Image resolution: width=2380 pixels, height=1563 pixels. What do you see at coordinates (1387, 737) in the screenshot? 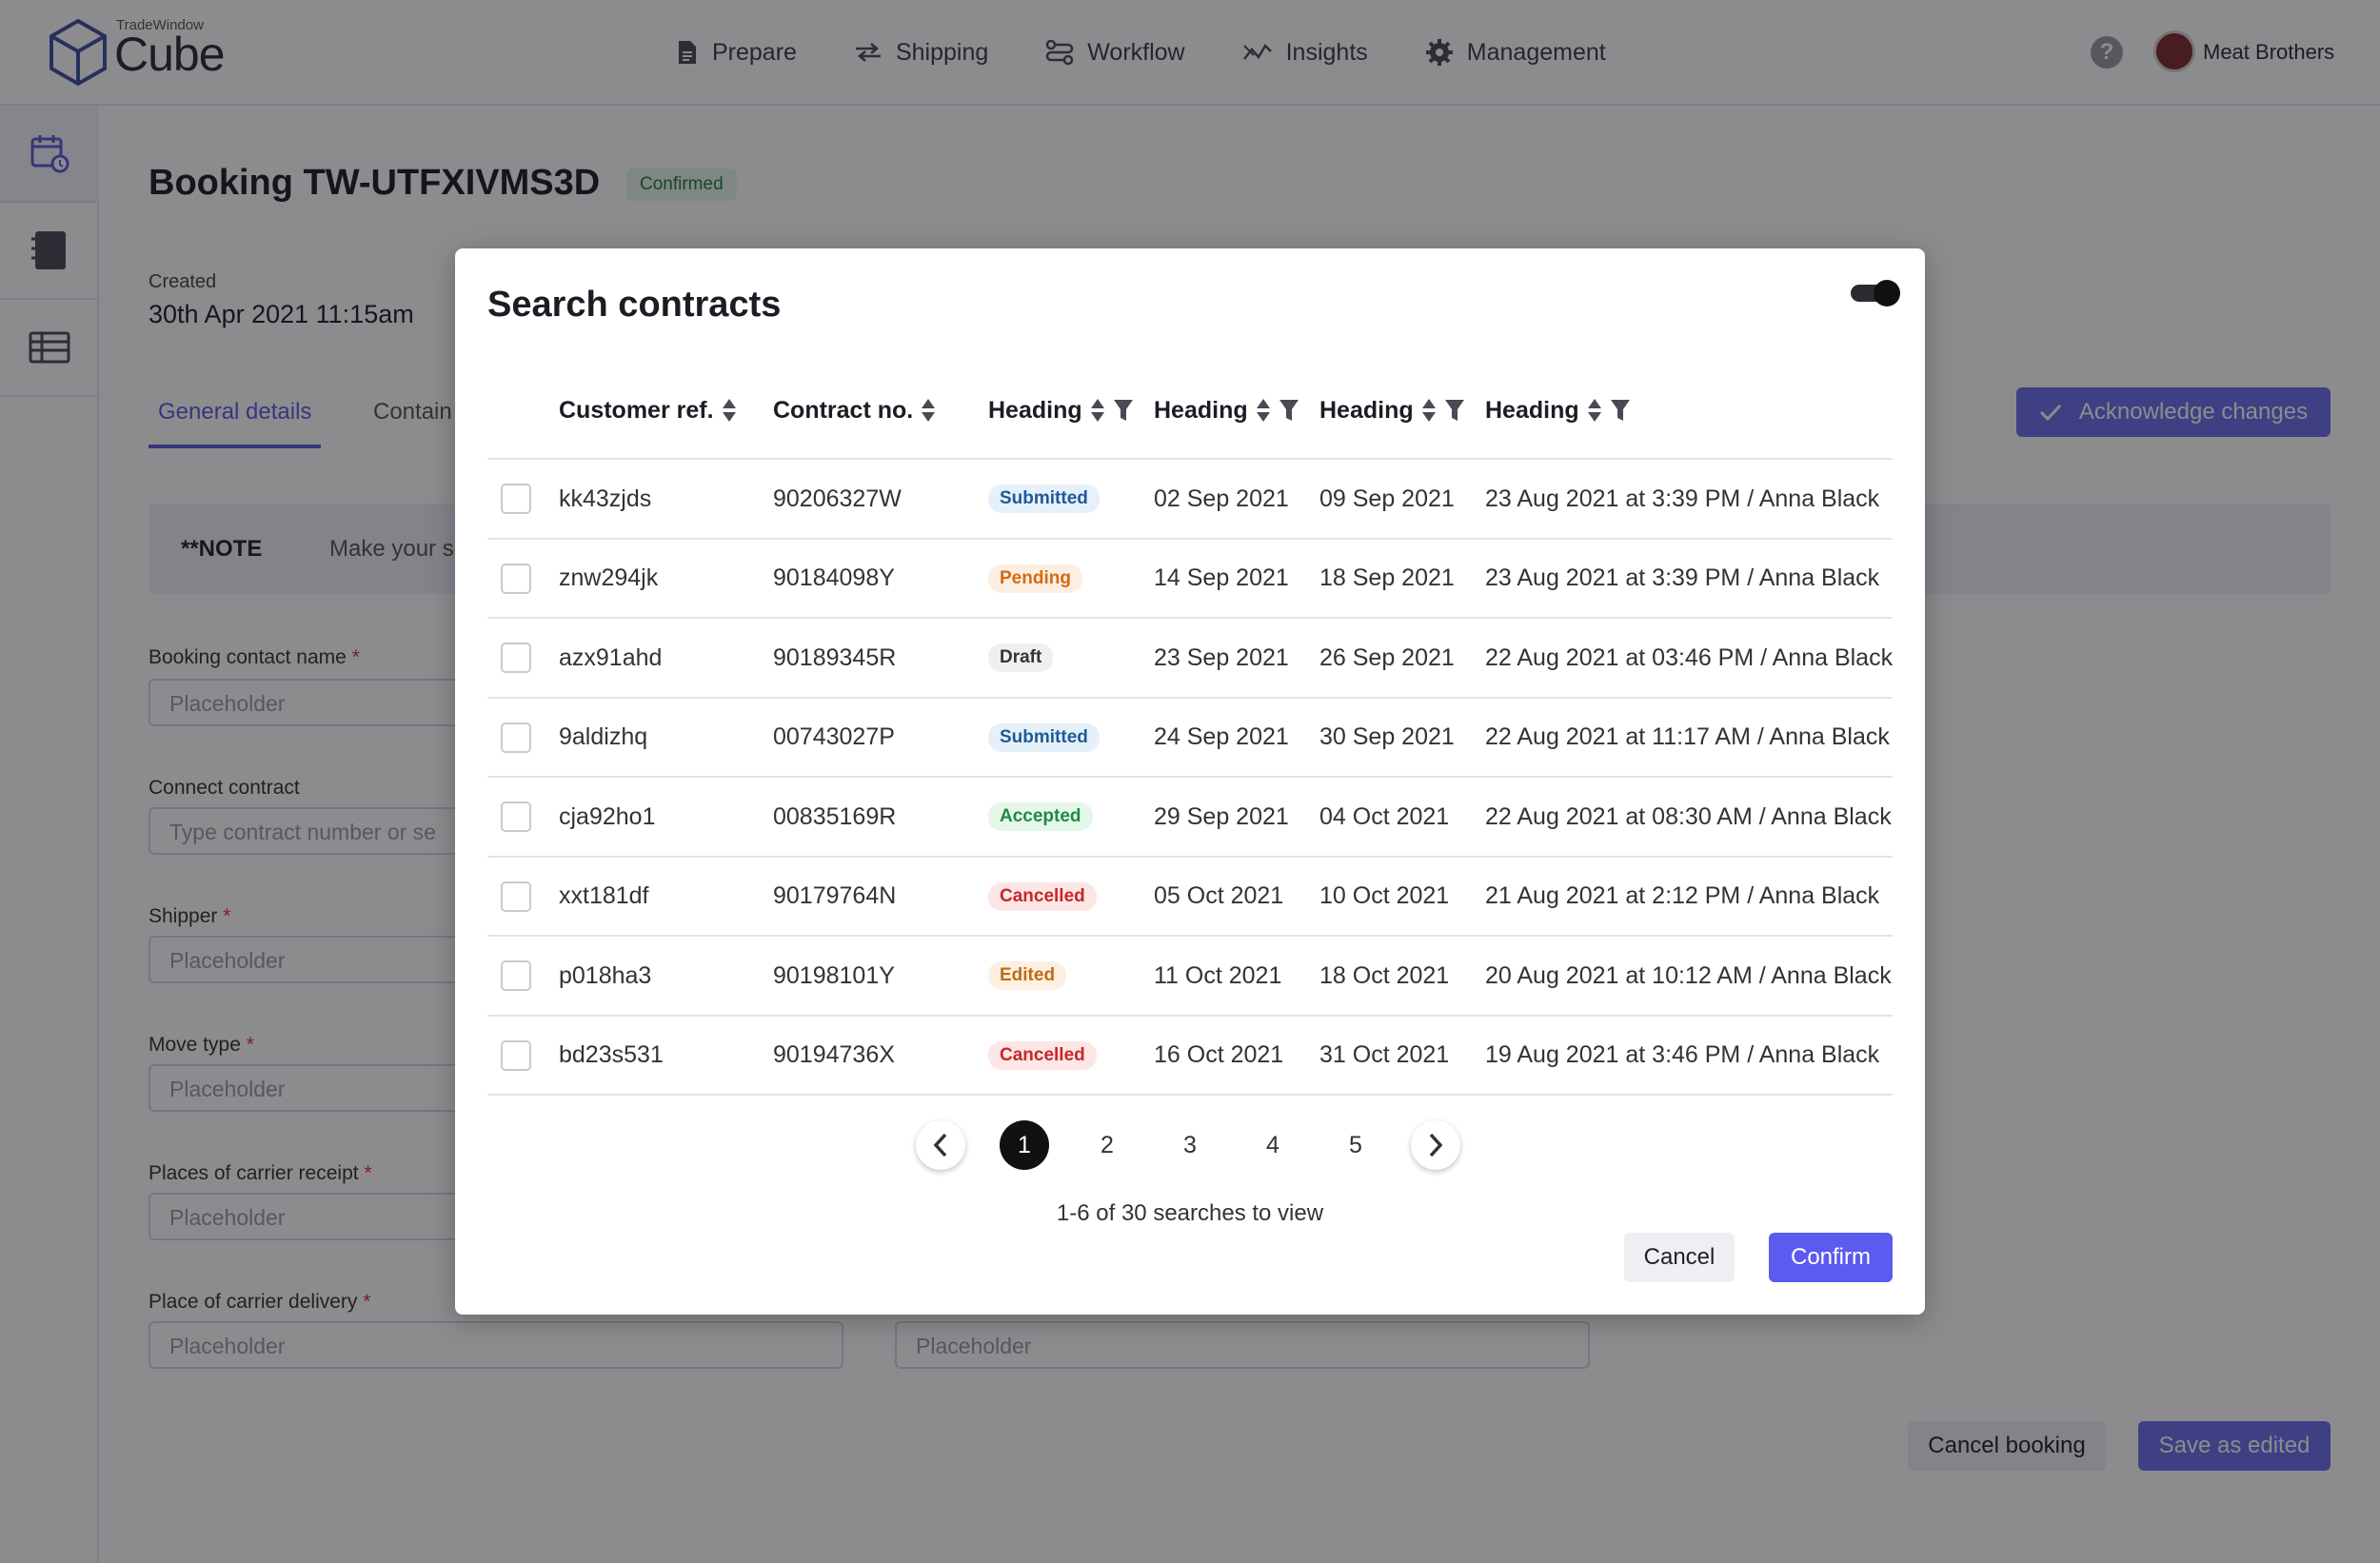
I see `date-cell: 30 Sep 2021` at bounding box center [1387, 737].